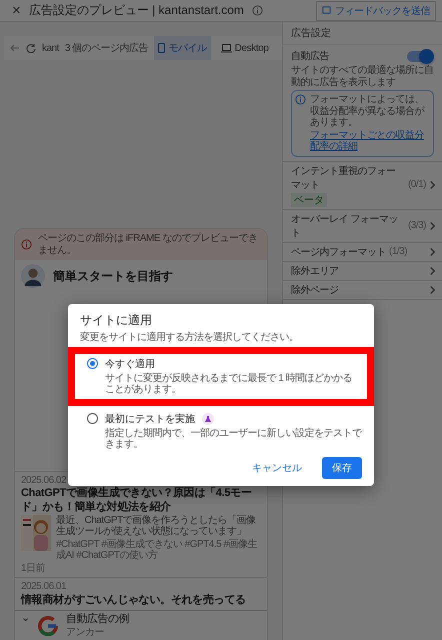 The image size is (442, 640). What do you see at coordinates (362, 290) in the screenshot?
I see `settings-item: 除外ページ` at bounding box center [362, 290].